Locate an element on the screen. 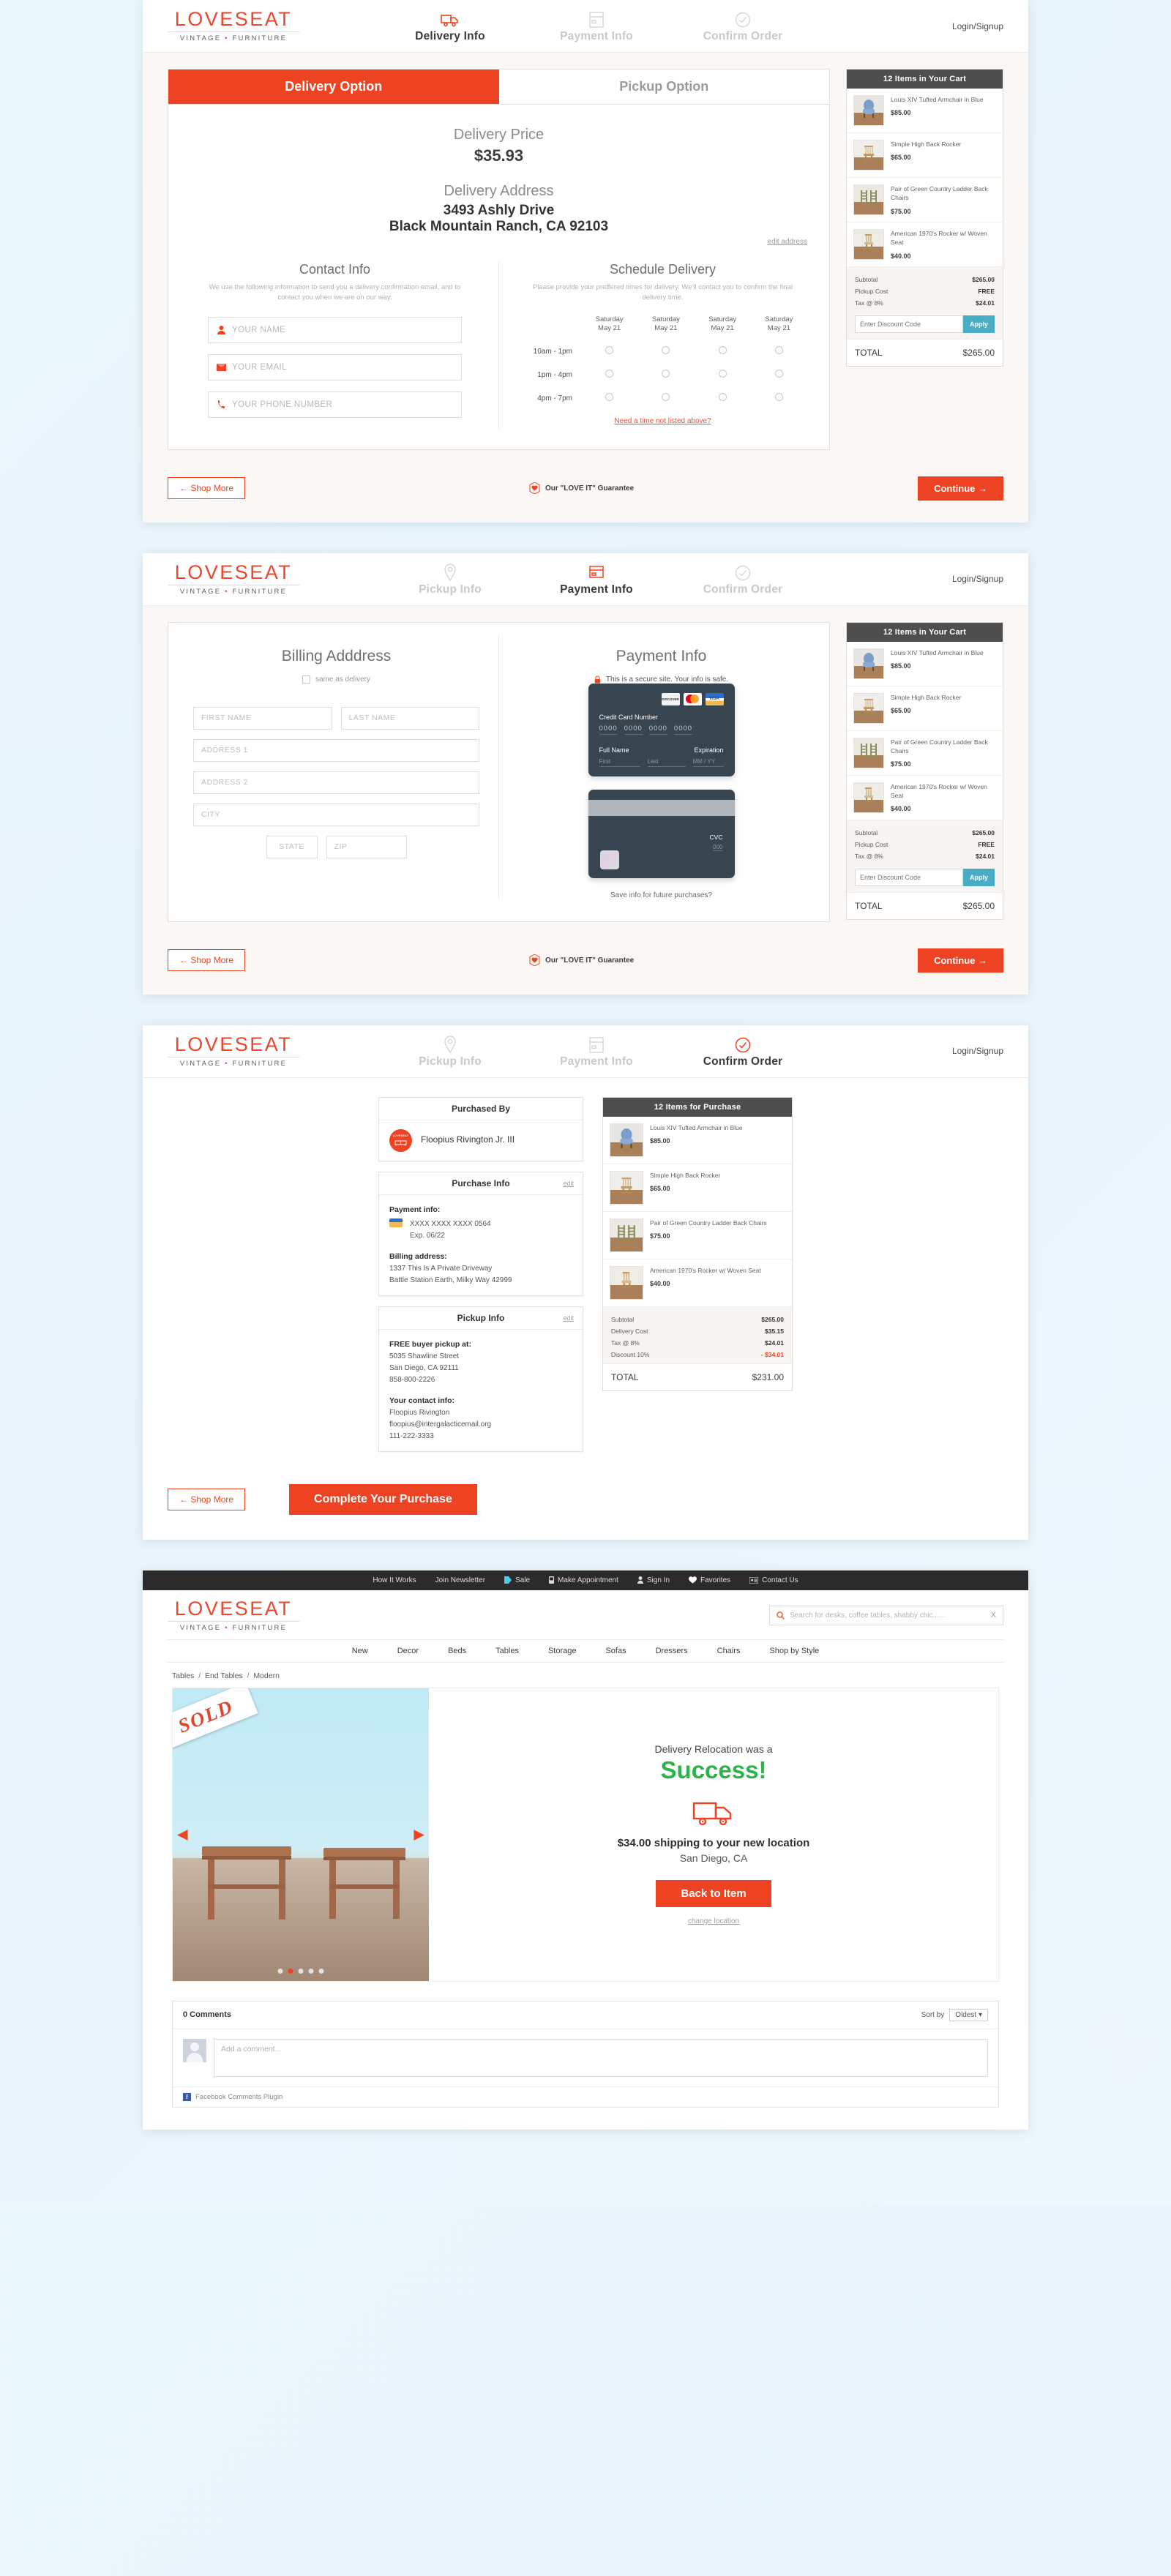  nav-storage: Storage is located at coordinates (562, 1651).